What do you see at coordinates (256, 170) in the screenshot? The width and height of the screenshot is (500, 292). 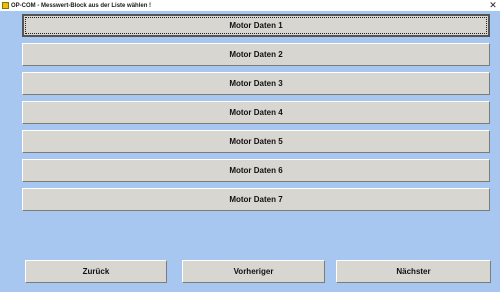 I see `motor-daten-6-button: Motor Daten 6` at bounding box center [256, 170].